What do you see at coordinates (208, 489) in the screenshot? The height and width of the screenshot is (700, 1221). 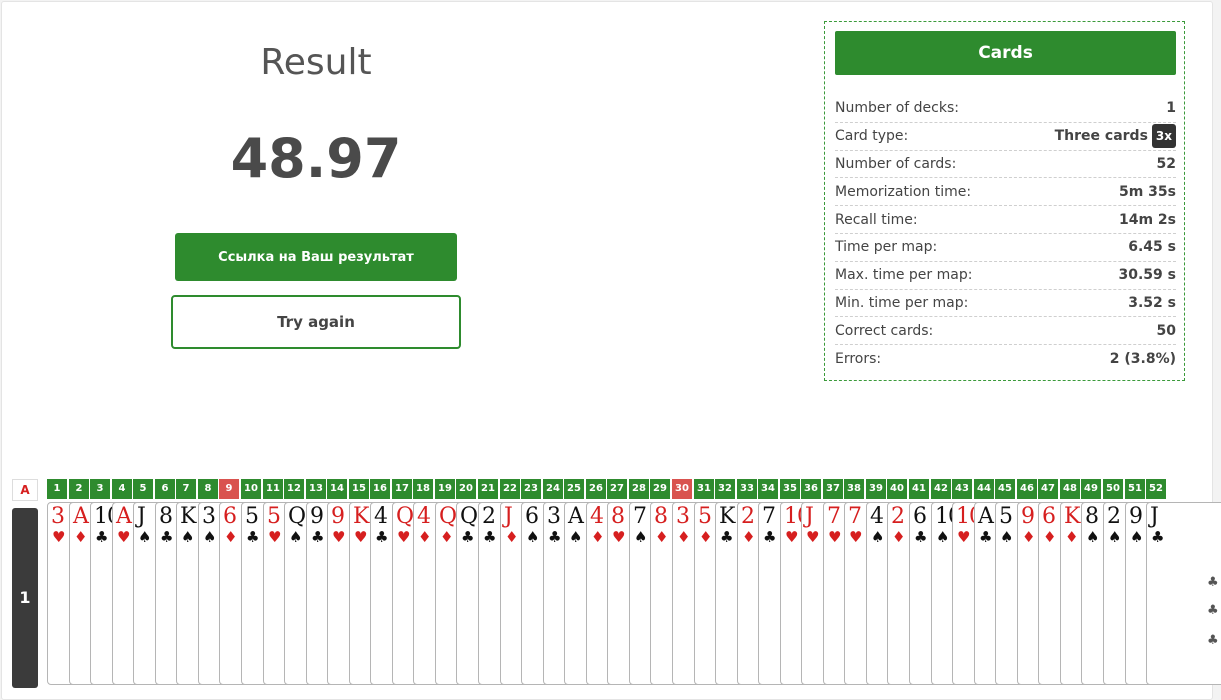 I see `position-number: 8` at bounding box center [208, 489].